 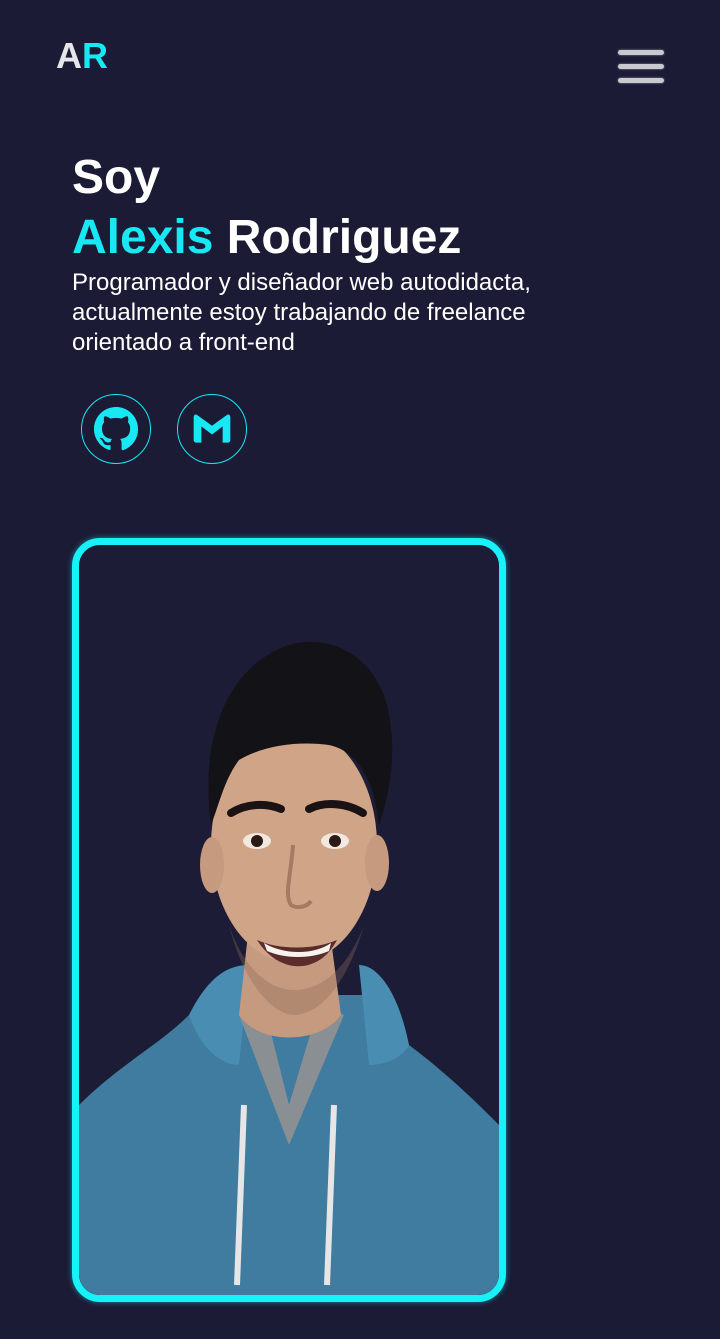 I want to click on hamburger-menu-button, so click(x=641, y=68).